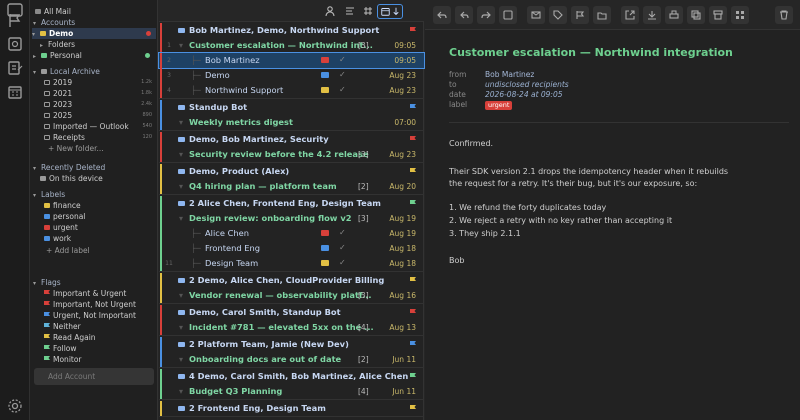 The image size is (800, 420). Describe the element at coordinates (61, 227) in the screenshot. I see `label-item: urgent` at that location.